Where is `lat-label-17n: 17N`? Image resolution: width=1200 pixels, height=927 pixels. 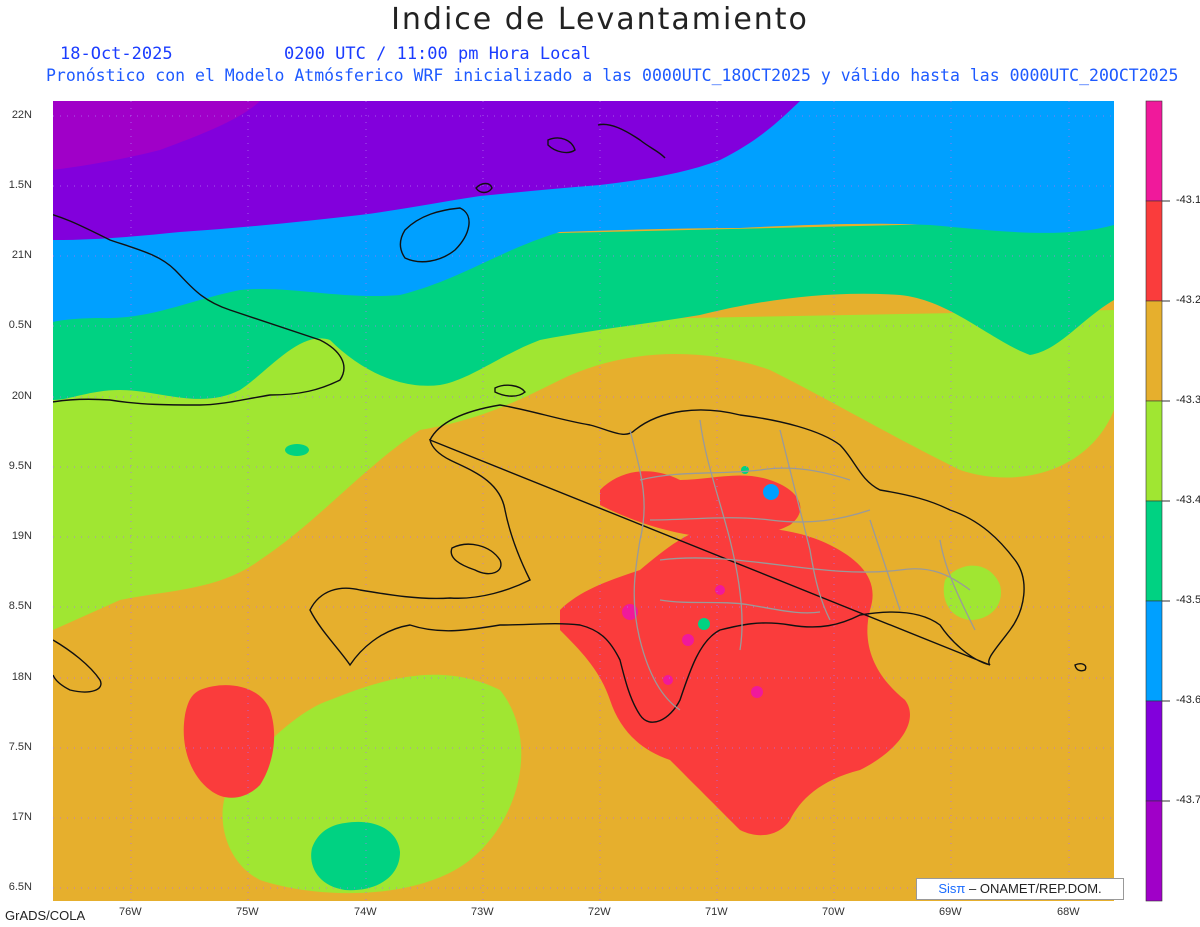
lat-label-17n: 17N is located at coordinates (21, 817).